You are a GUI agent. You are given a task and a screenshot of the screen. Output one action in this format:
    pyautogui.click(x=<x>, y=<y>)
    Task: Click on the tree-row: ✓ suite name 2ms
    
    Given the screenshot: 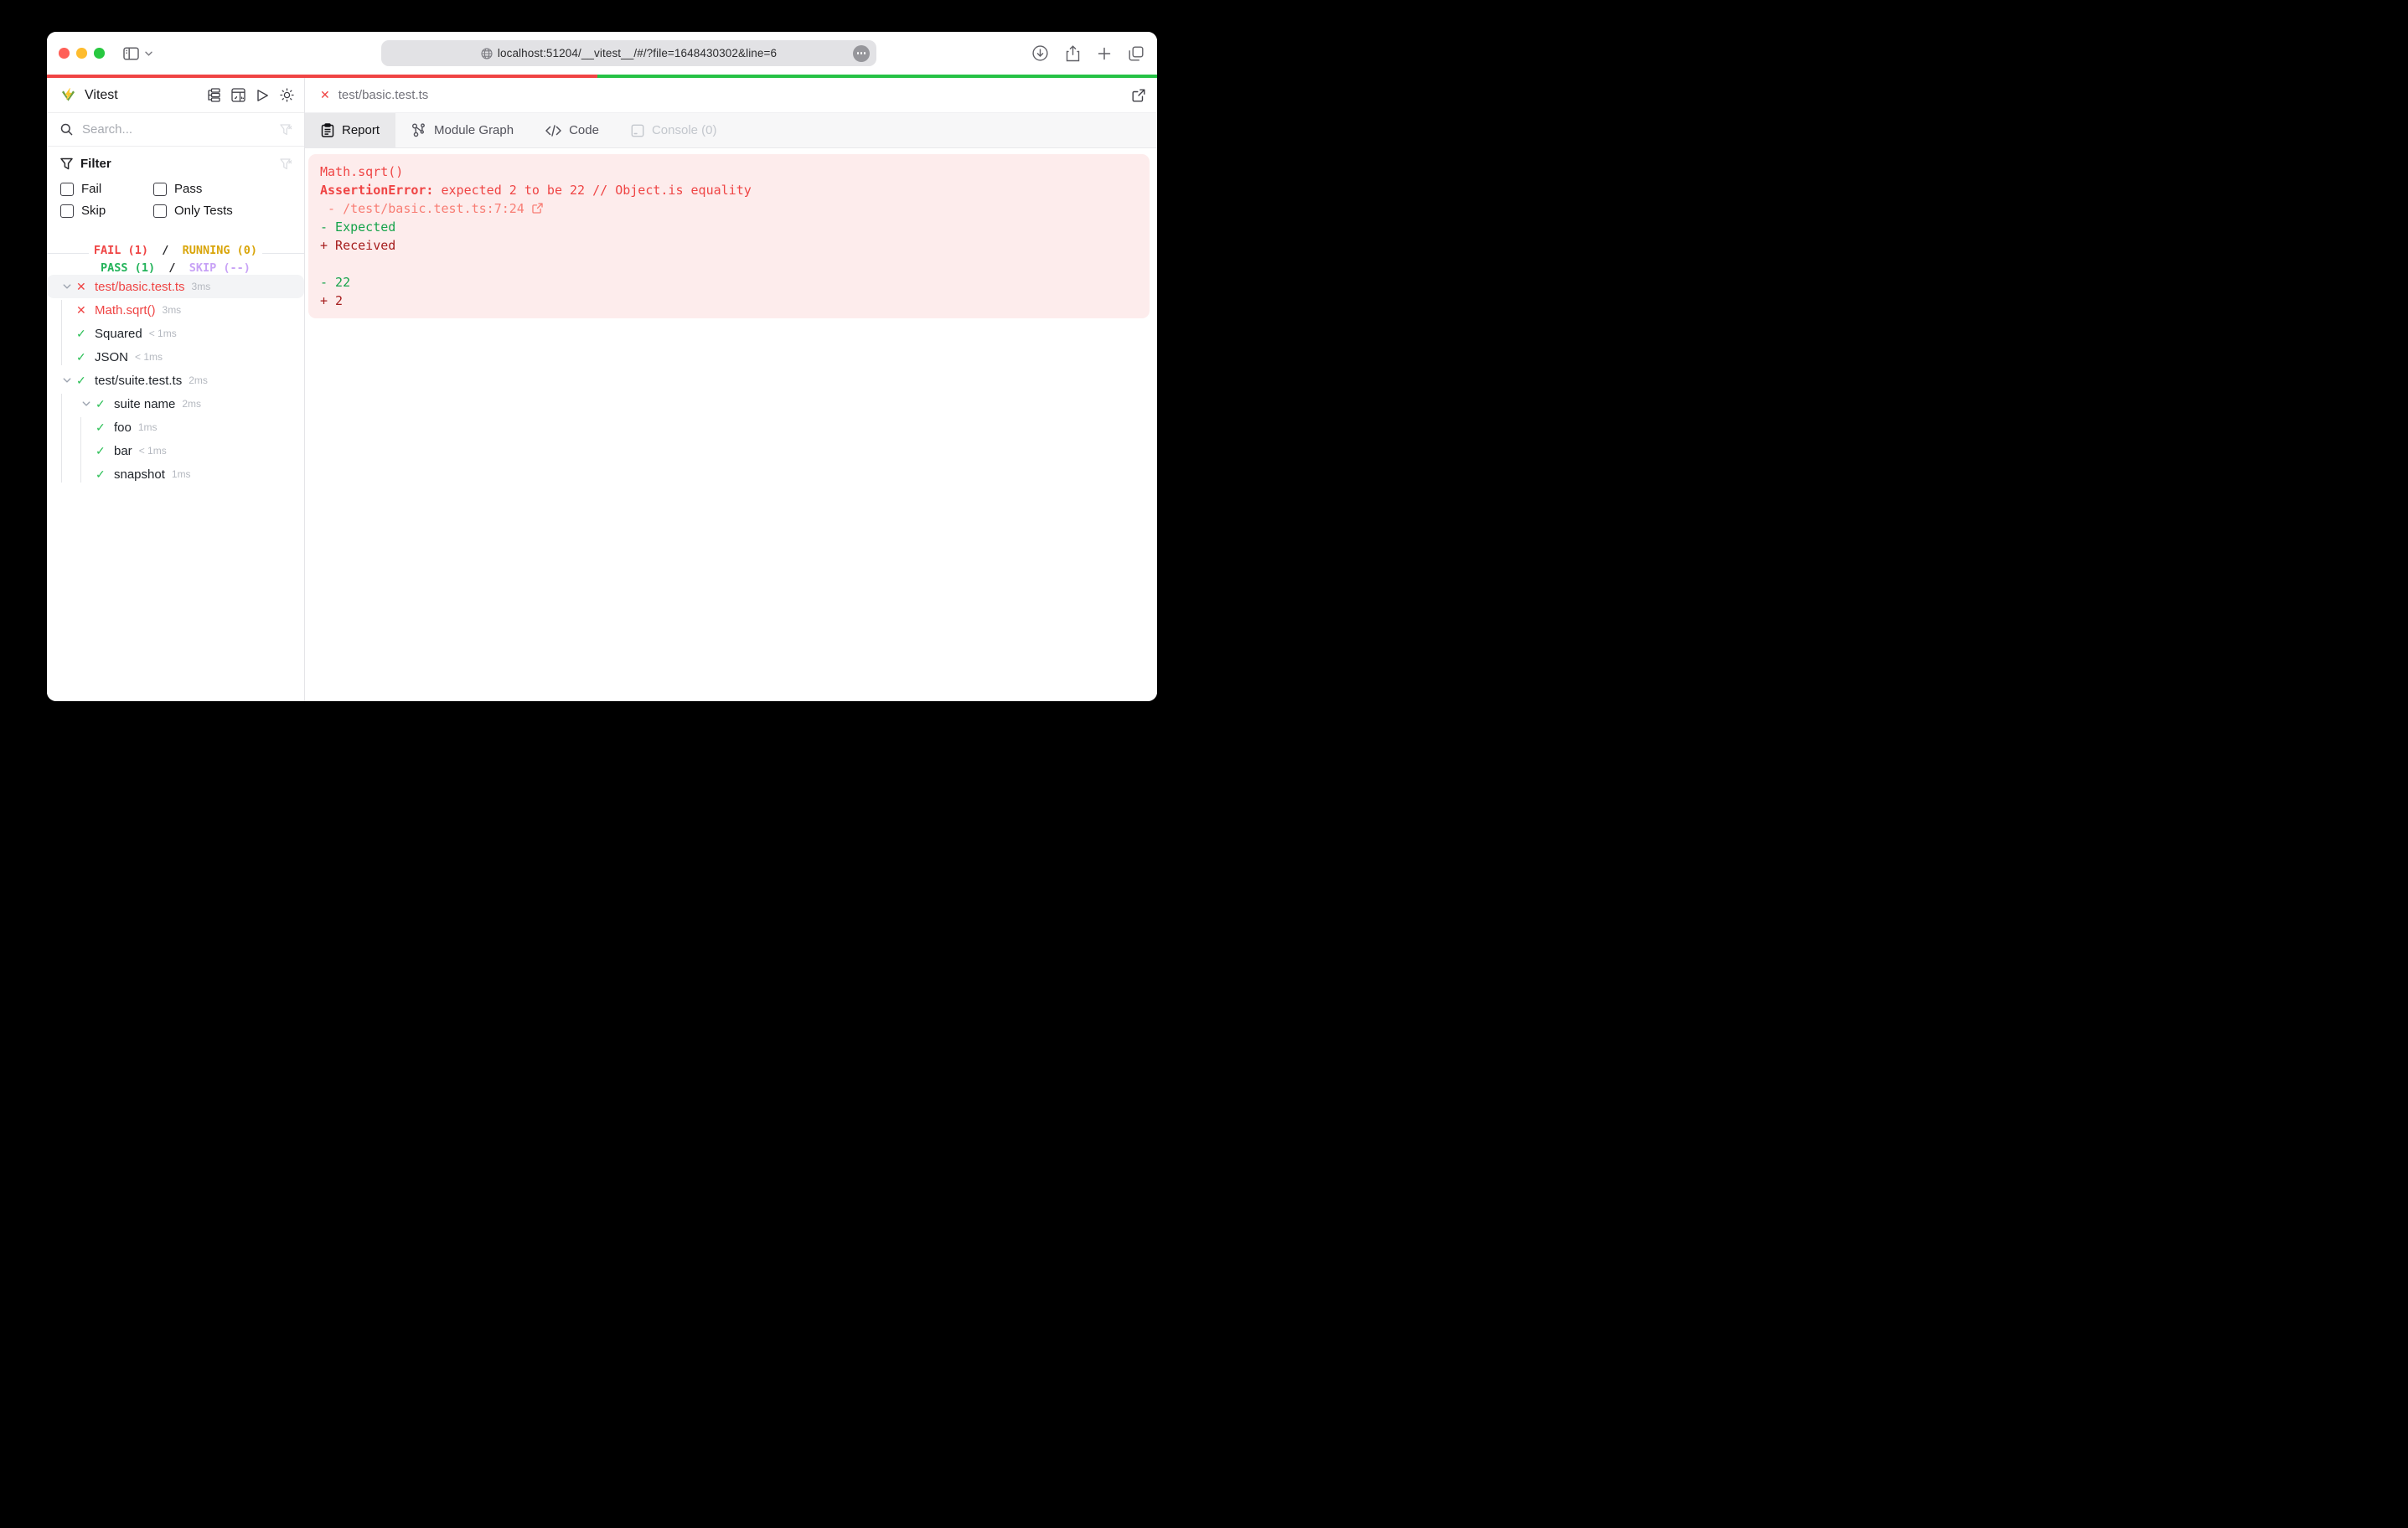 What is the action you would take?
    pyautogui.click(x=175, y=404)
    